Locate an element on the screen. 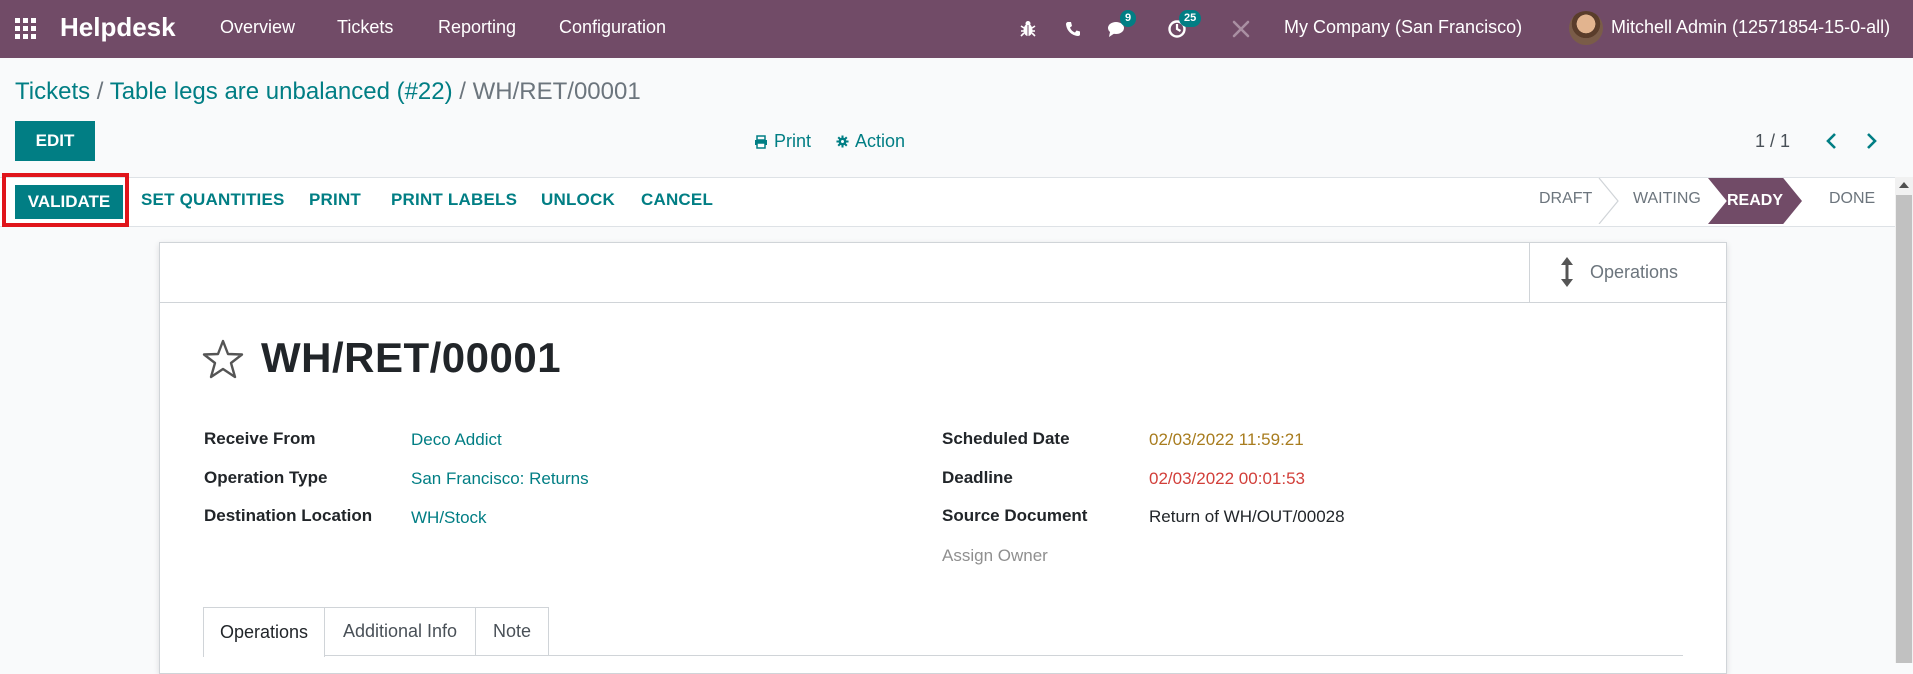  stage-separator is located at coordinates (1608, 201).